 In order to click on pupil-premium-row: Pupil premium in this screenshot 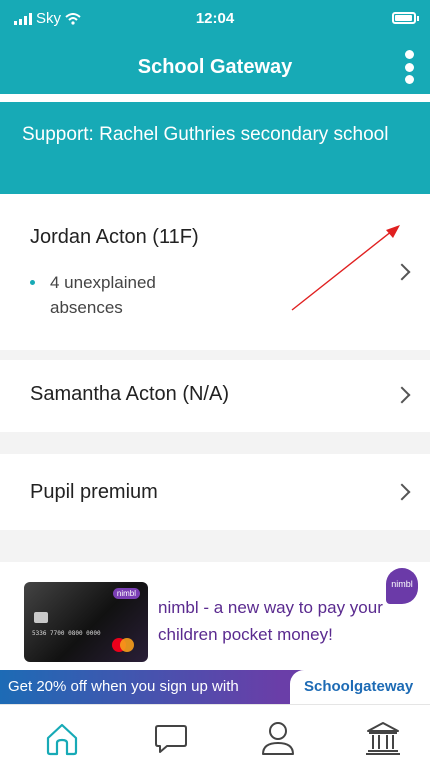, I will do `click(215, 492)`.